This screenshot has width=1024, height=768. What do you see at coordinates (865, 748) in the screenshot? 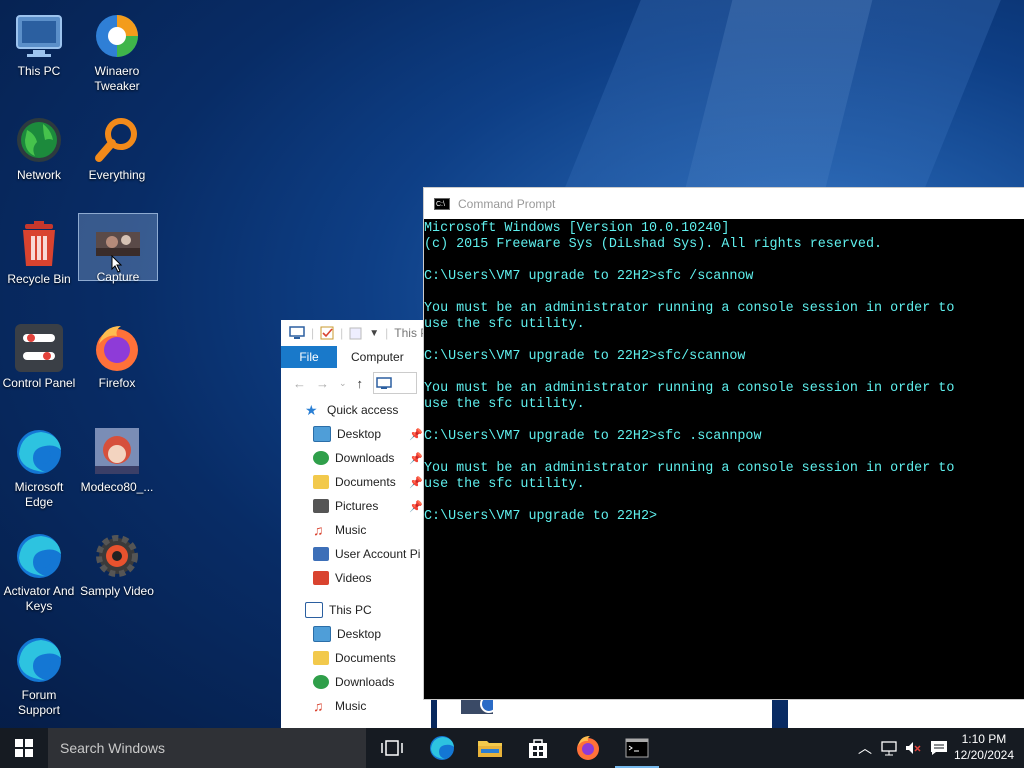
I see `show-hidden-icons-chevron-icon: ︿` at bounding box center [865, 748].